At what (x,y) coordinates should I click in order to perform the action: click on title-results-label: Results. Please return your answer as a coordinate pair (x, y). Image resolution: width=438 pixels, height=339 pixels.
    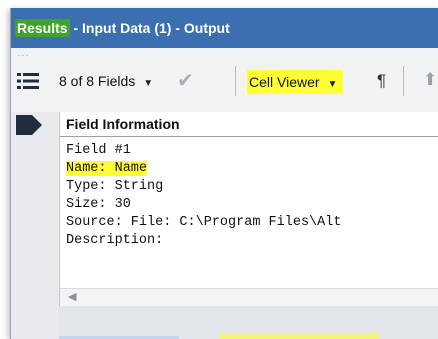
    Looking at the image, I should click on (42, 28).